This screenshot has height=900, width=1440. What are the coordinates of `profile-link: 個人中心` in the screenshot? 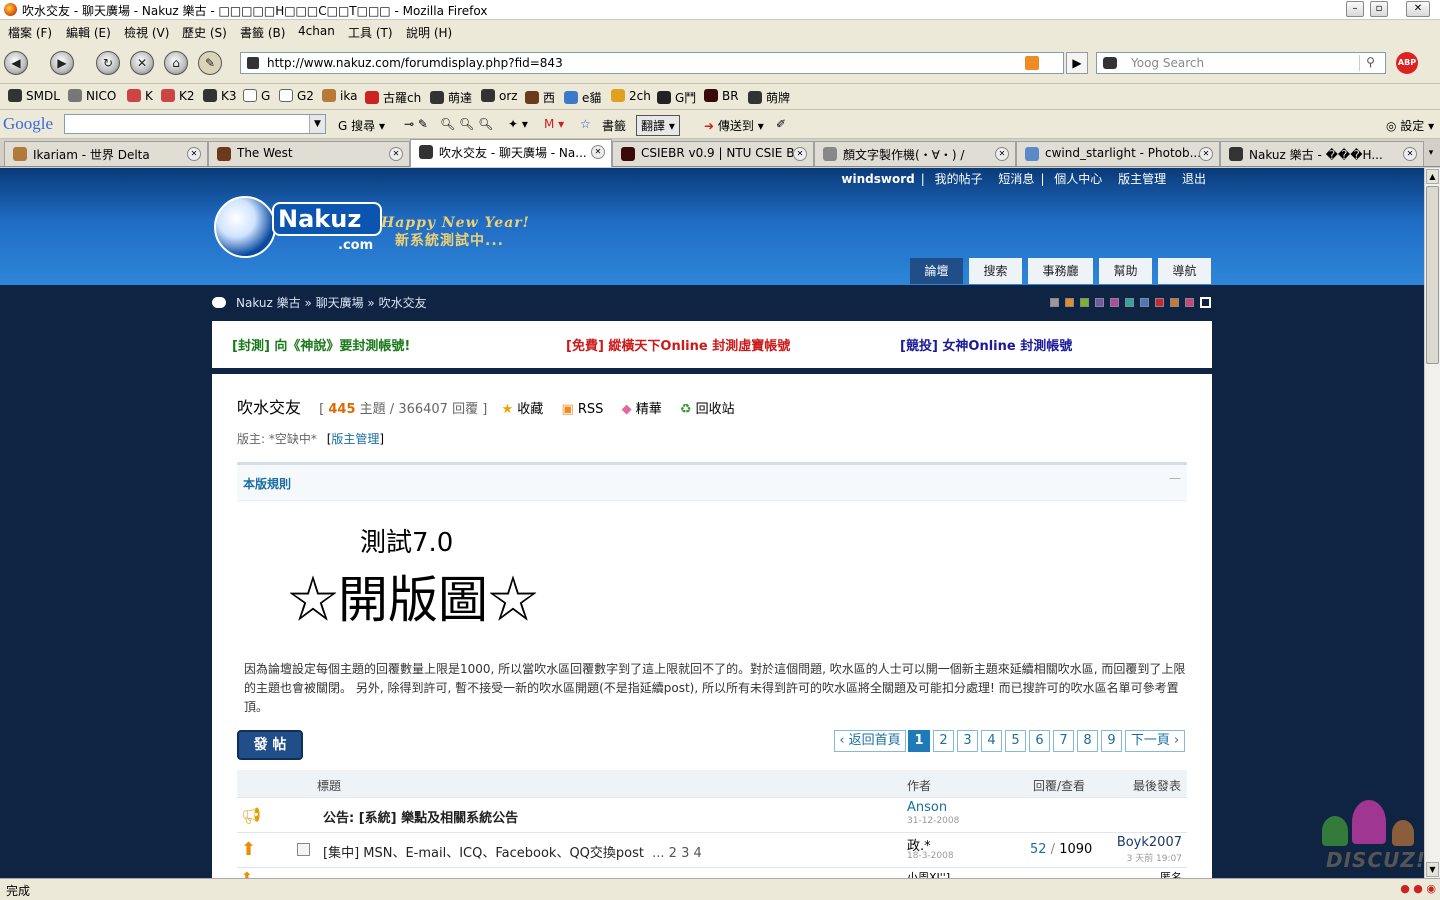 It's located at (1078, 179).